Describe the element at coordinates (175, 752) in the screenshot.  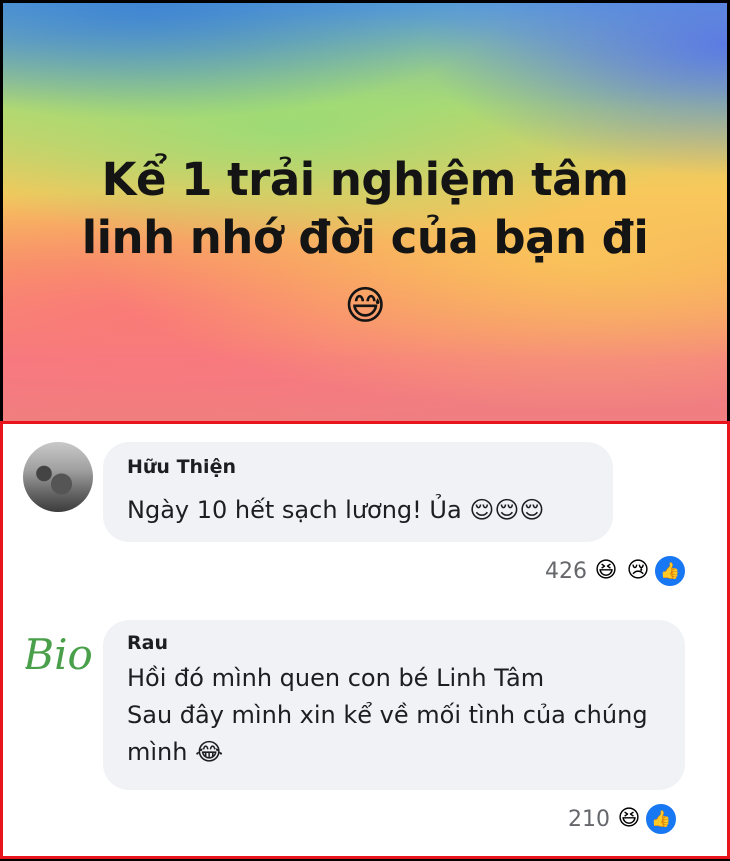
I see `comment-text-line-3: mình 😂` at that location.